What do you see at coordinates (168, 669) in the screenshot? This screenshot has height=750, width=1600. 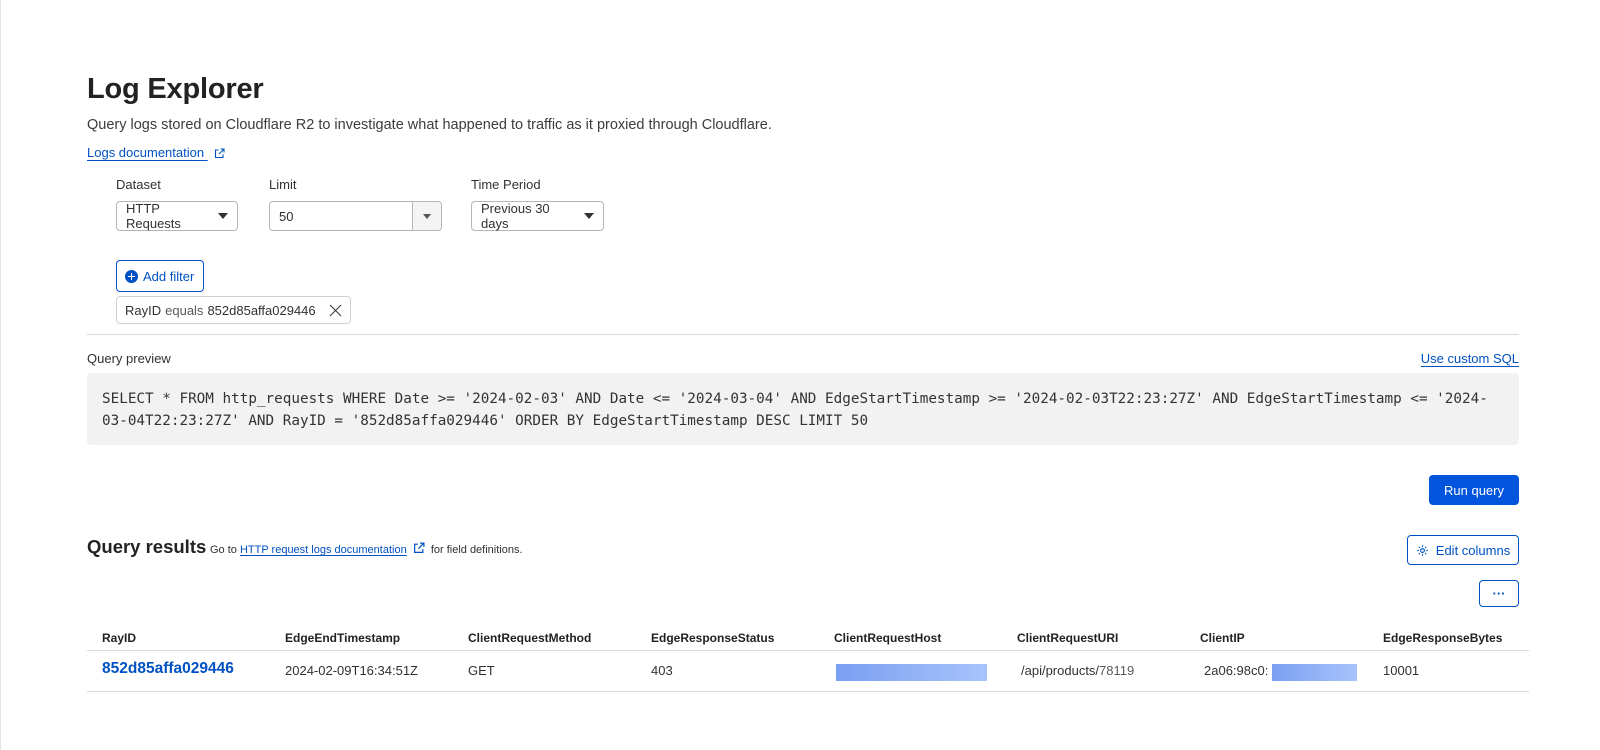 I see `ray-id-link: 852d85affa029446` at bounding box center [168, 669].